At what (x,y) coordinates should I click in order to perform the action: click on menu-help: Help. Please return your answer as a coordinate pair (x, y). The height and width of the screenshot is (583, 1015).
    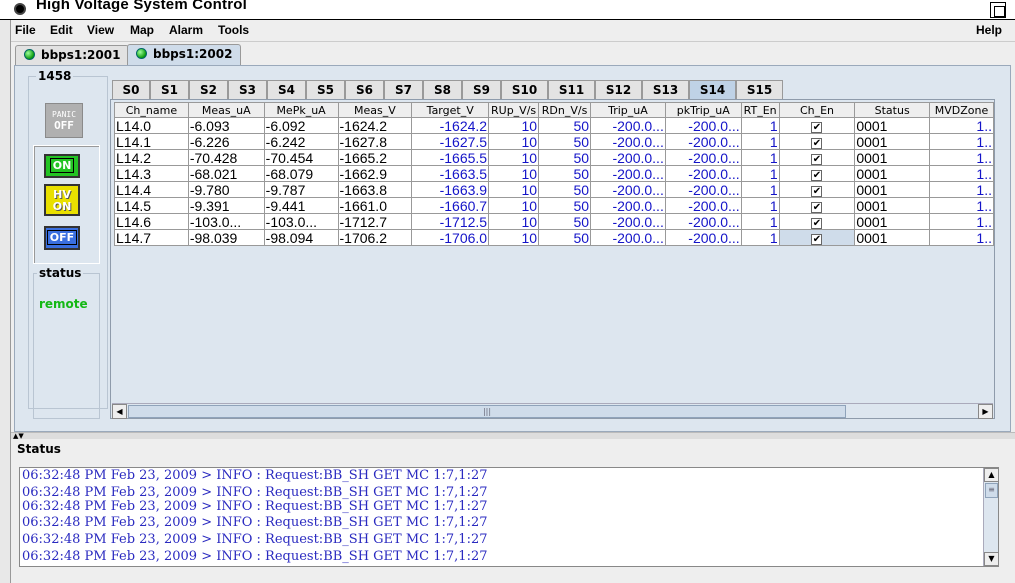
    Looking at the image, I should click on (989, 30).